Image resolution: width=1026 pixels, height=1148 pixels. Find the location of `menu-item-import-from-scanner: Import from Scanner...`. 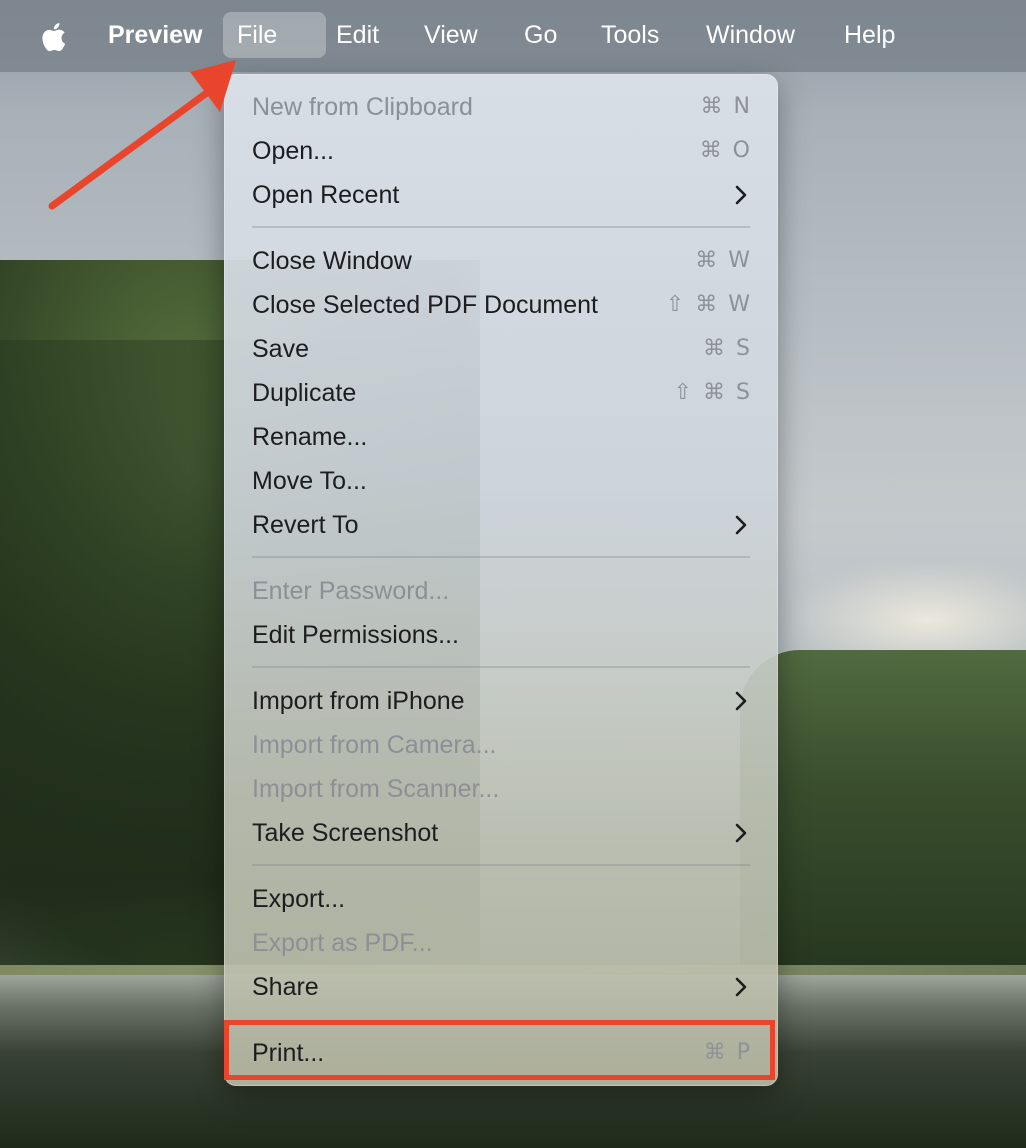

menu-item-import-from-scanner: Import from Scanner... is located at coordinates (501, 789).